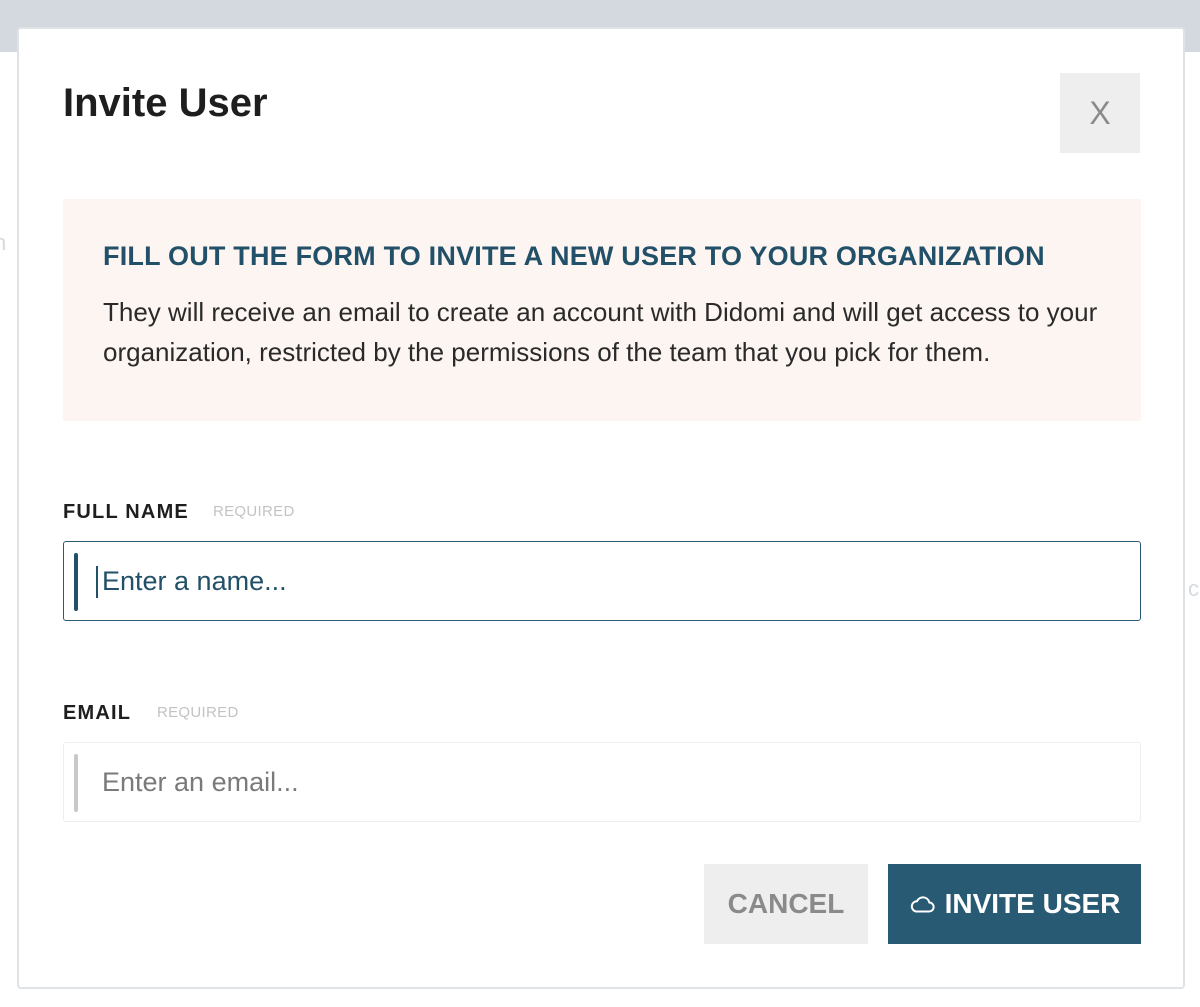 This screenshot has width=1200, height=1007. What do you see at coordinates (1193, 588) in the screenshot?
I see `background-fragment: c` at bounding box center [1193, 588].